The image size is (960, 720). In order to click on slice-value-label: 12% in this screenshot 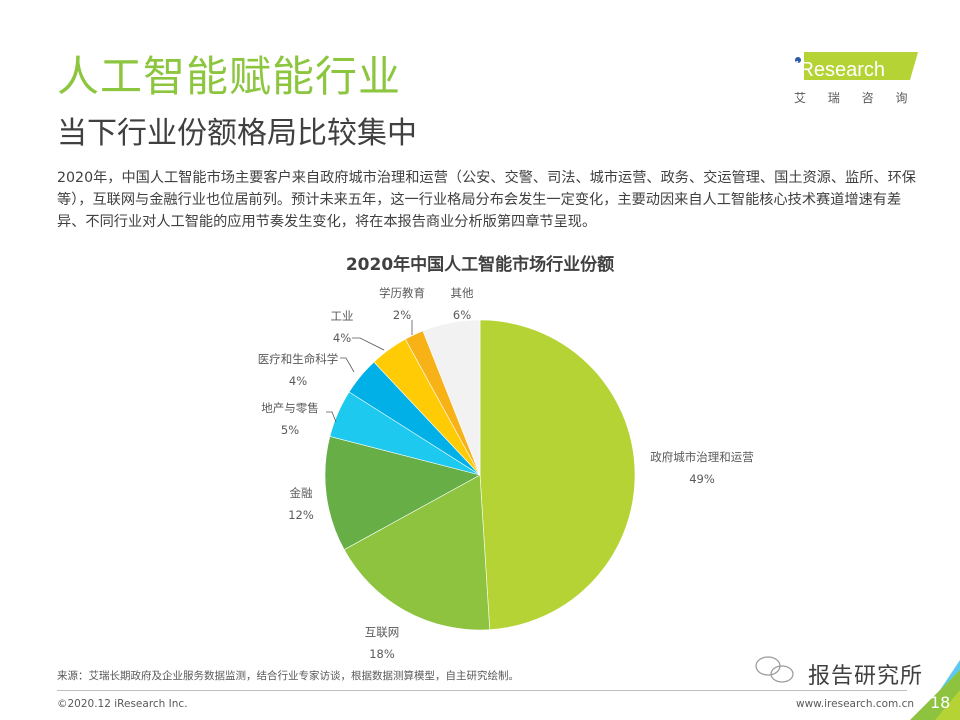, I will do `click(301, 515)`.